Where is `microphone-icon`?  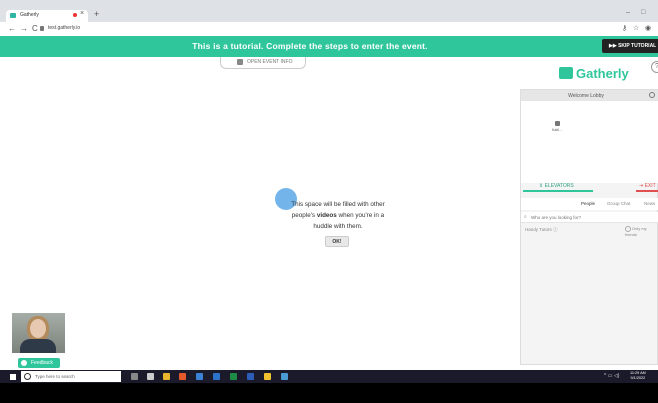 microphone-icon is located at coordinates (134, 376).